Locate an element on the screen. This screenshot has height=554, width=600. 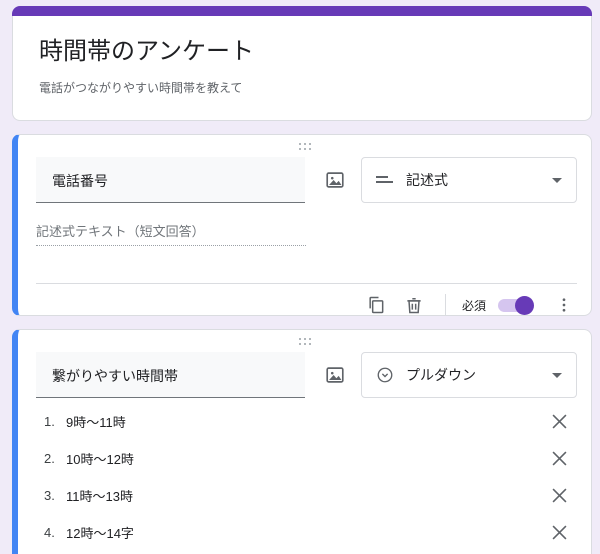
short-answer-icon is located at coordinates (385, 180).